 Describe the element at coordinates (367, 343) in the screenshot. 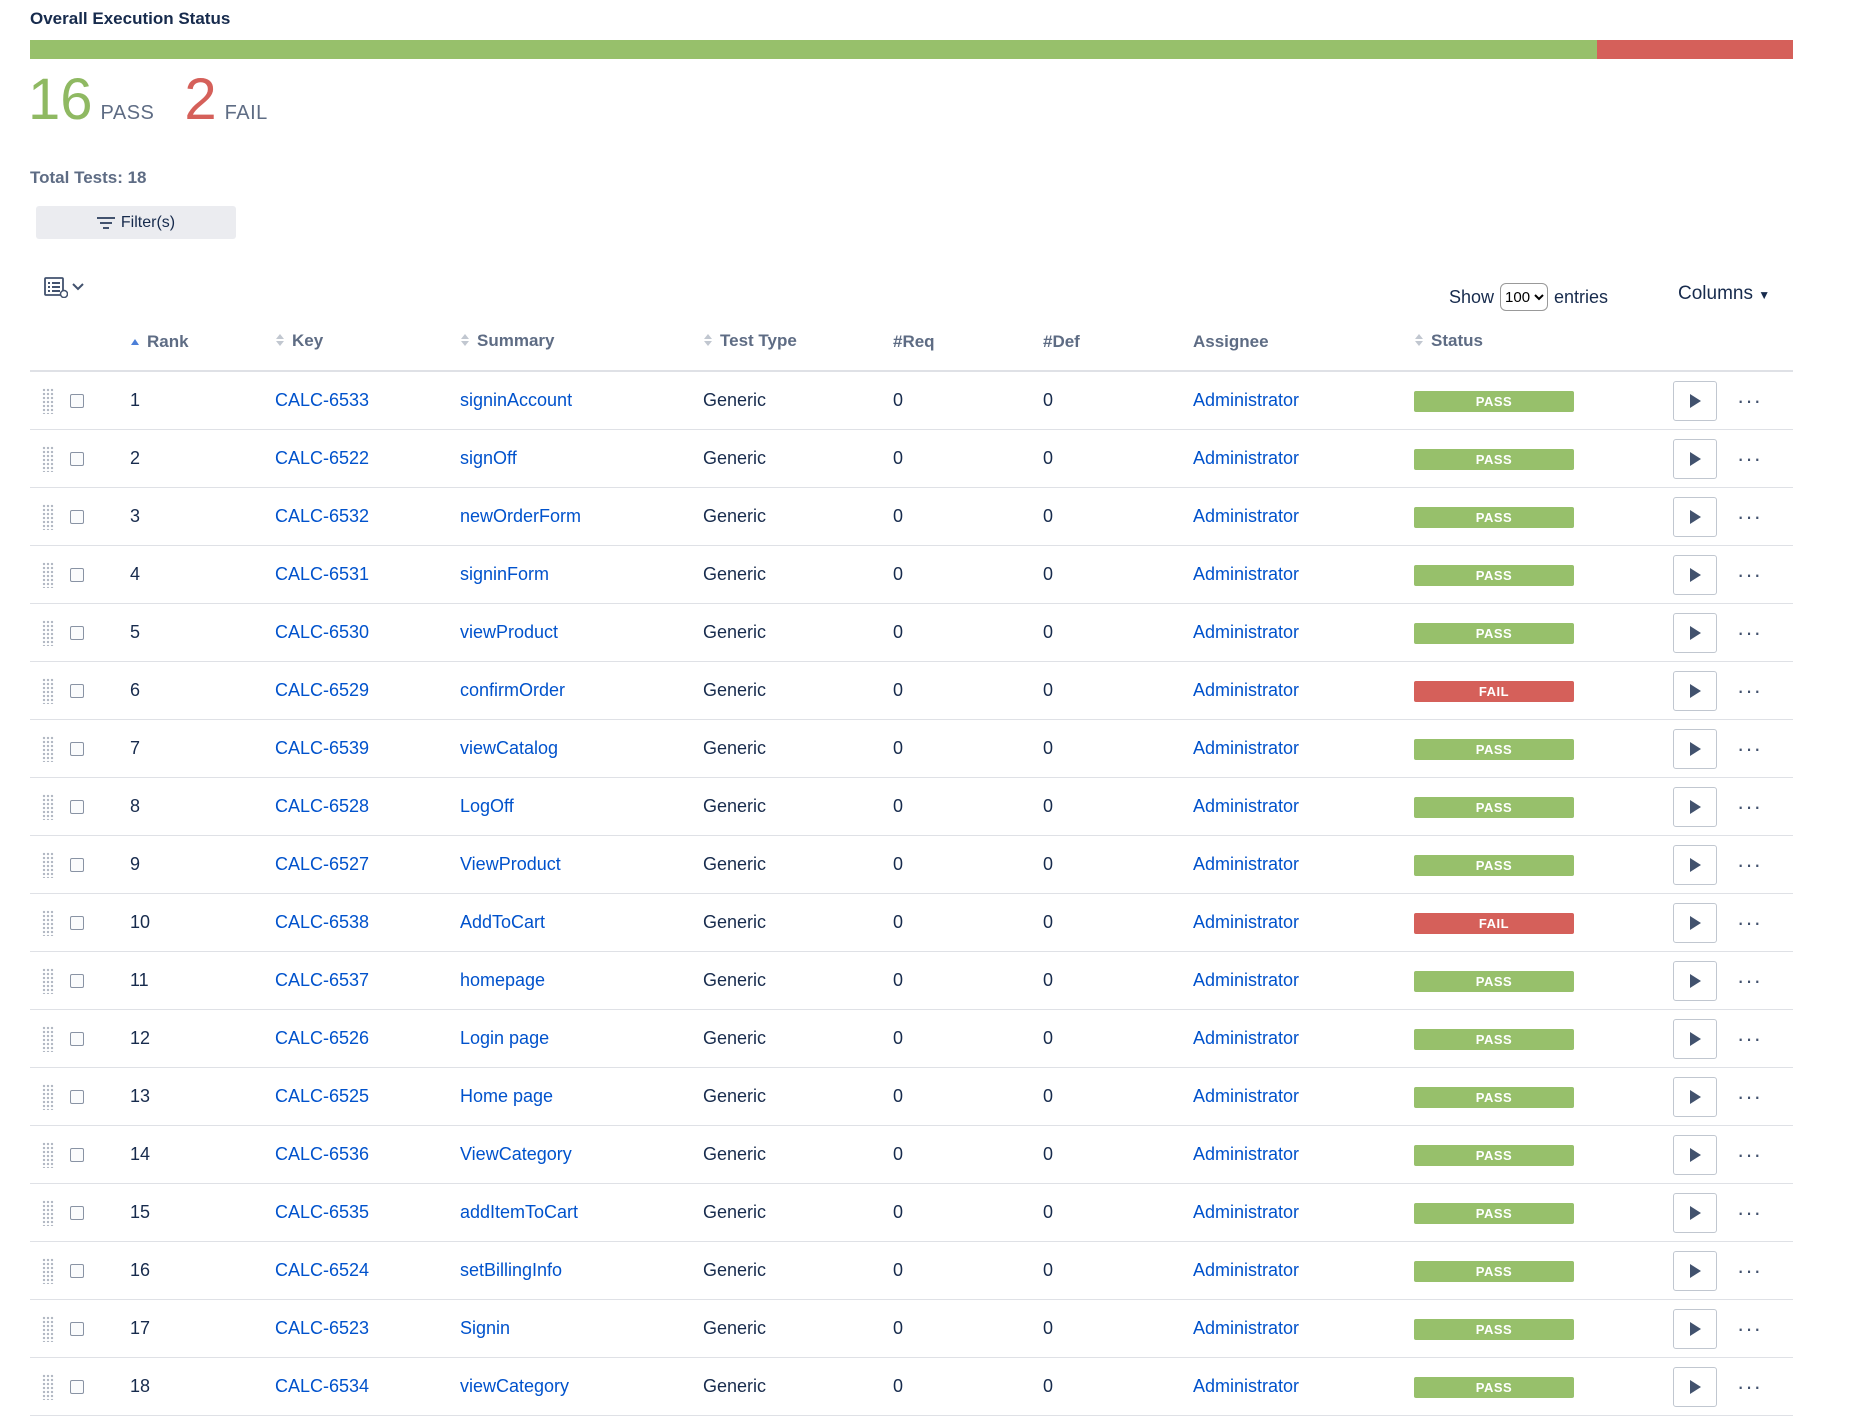

I see `header-key: Key` at that location.